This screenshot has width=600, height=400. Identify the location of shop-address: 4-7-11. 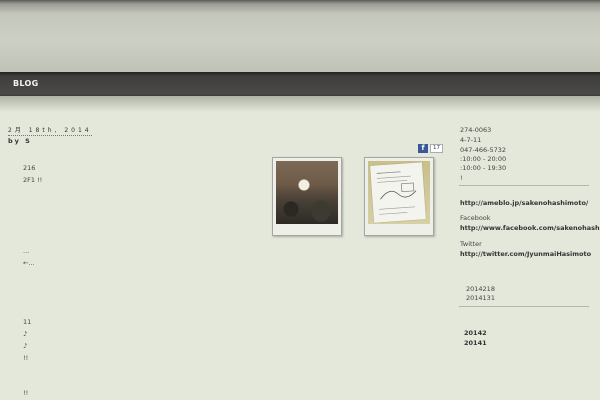
(471, 140).